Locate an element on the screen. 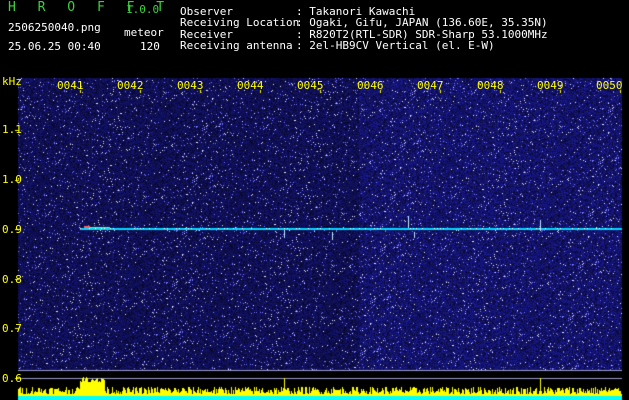  info-label-antenna: Receiving antenna is located at coordinates (236, 45).